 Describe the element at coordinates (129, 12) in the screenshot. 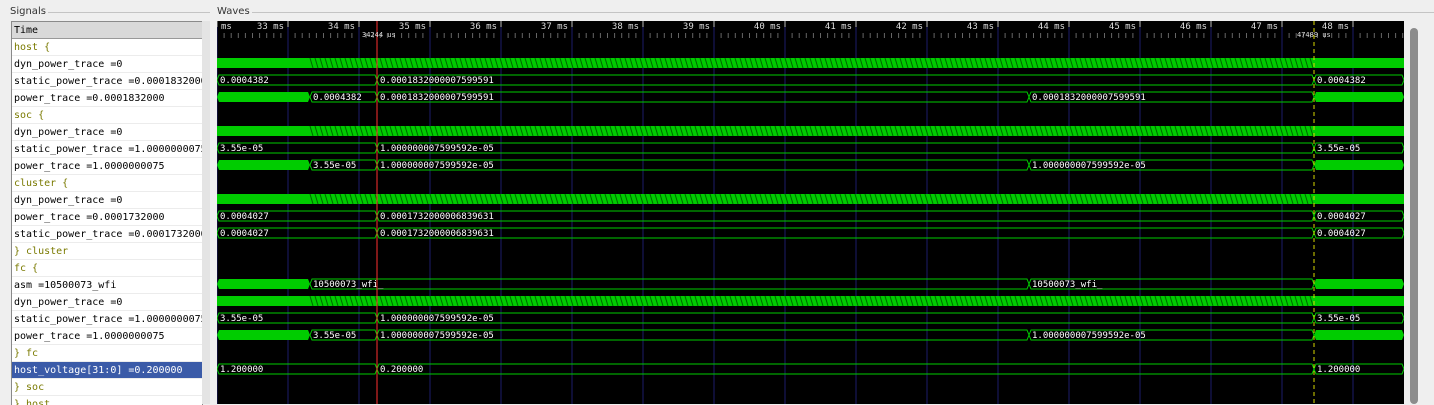

I see `signals-frame-line` at that location.